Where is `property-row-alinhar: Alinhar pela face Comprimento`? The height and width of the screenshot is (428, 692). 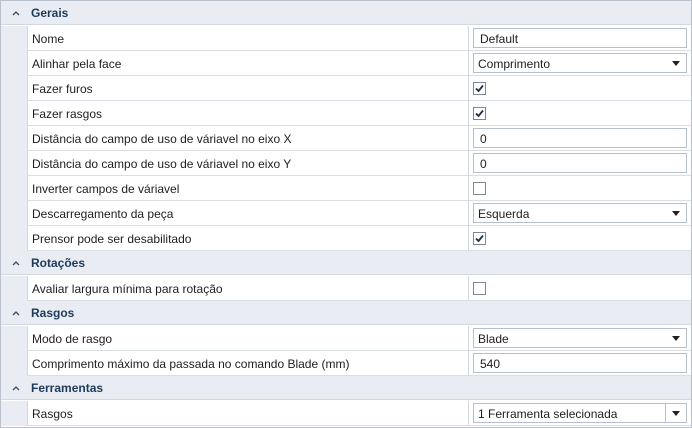 property-row-alinhar: Alinhar pela face Comprimento is located at coordinates (346, 63).